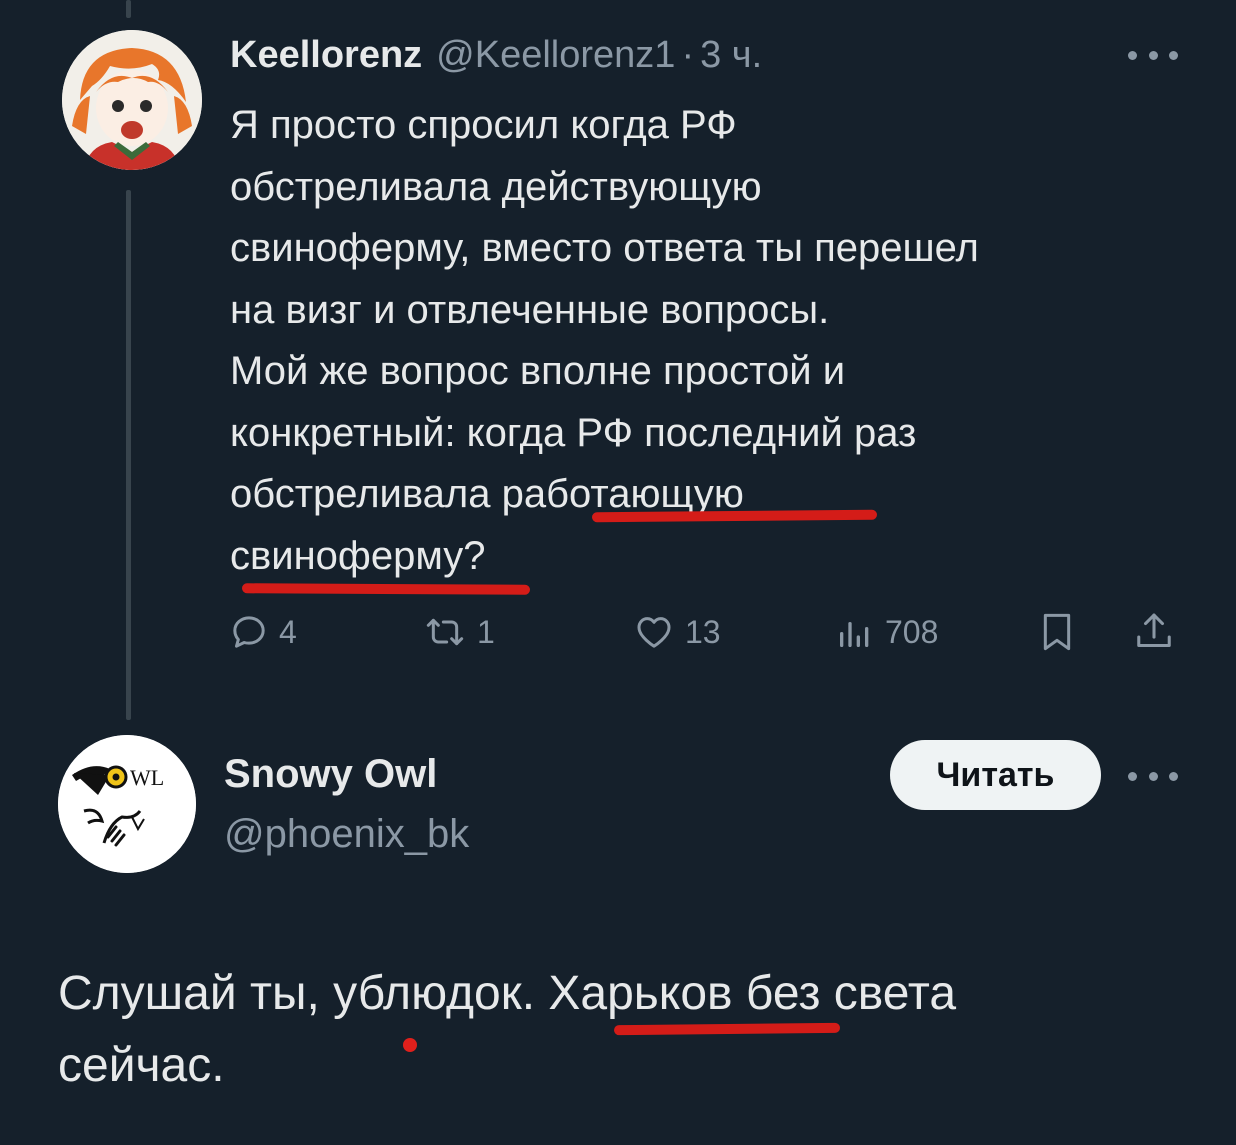  I want to click on reply-author-name: Snowy Owl, so click(330, 774).